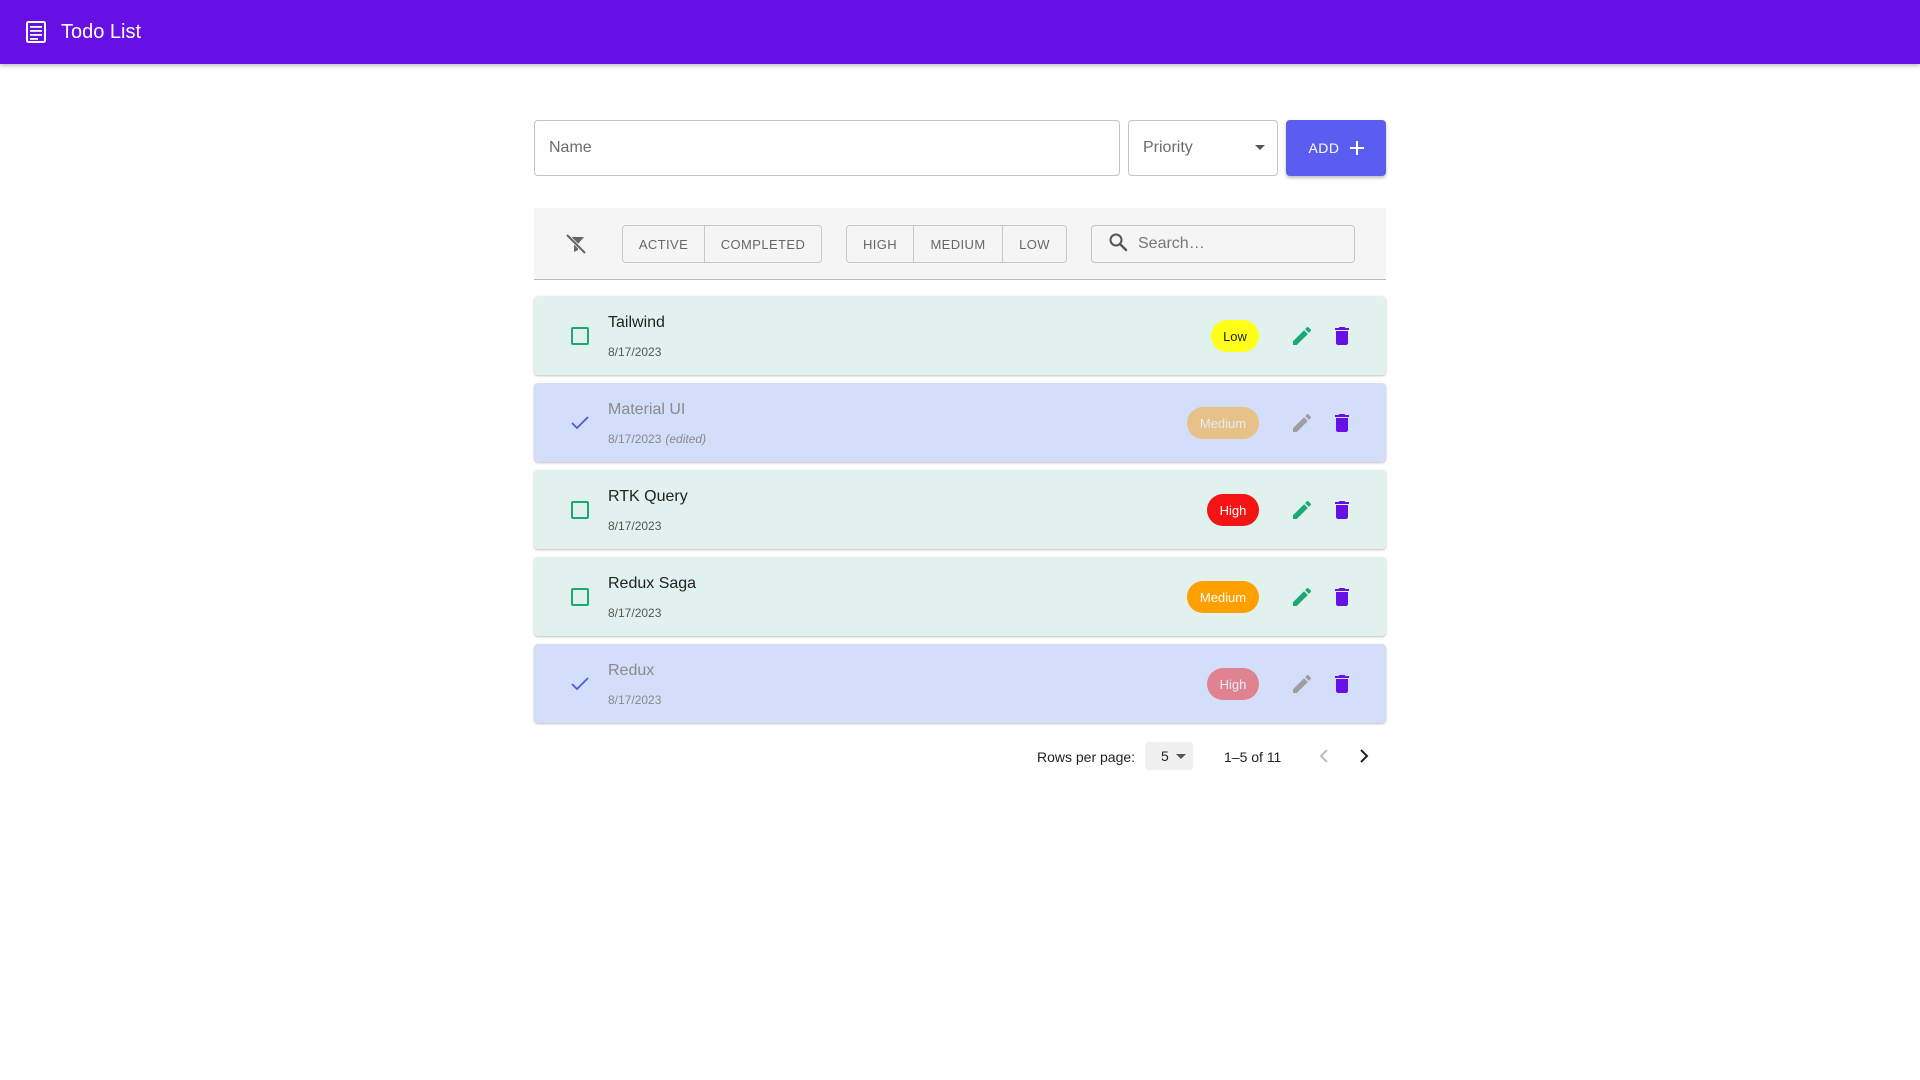 Image resolution: width=1920 pixels, height=1080 pixels. What do you see at coordinates (960, 422) in the screenshot?
I see `todo-item: Material UI 8/17/2023 (edited) Medium` at bounding box center [960, 422].